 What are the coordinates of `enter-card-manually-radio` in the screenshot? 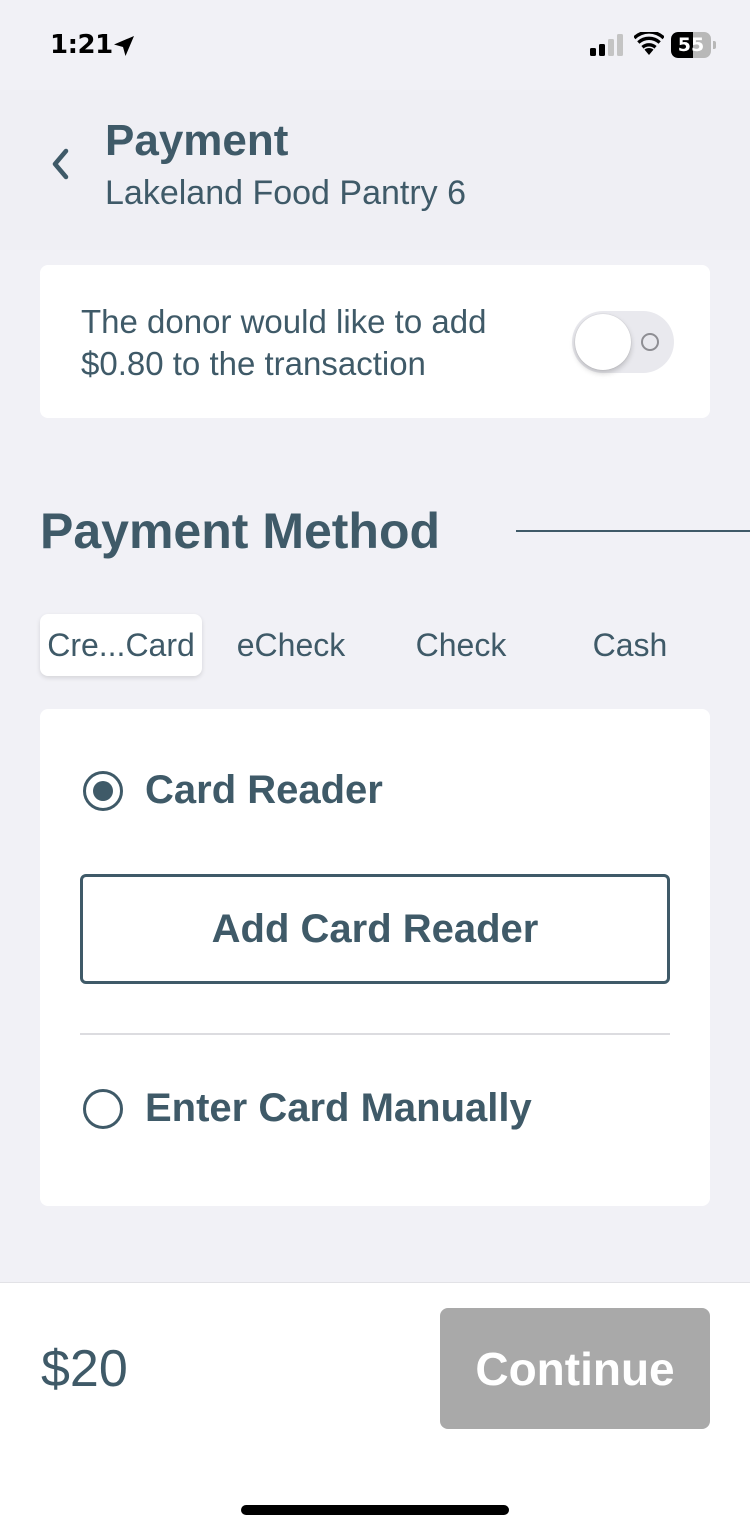 It's located at (103, 1109).